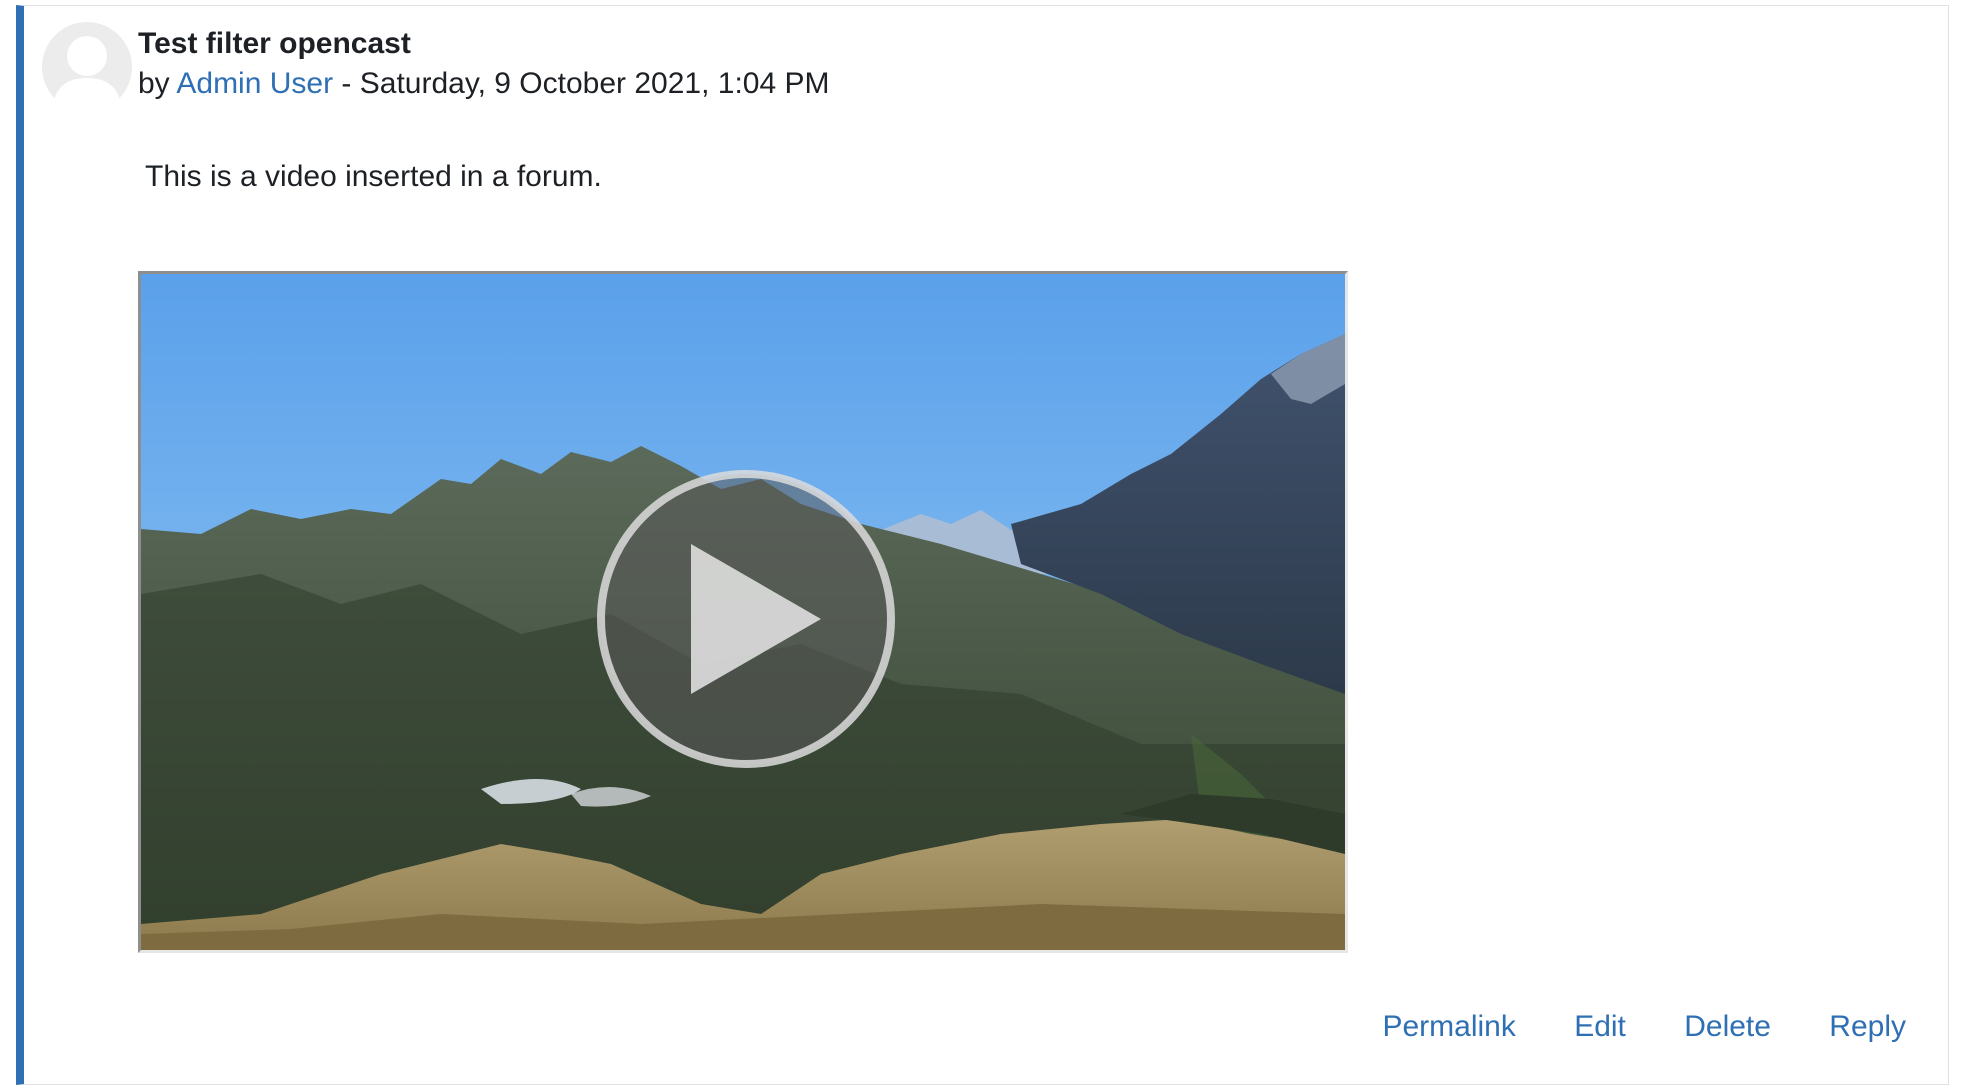 The height and width of the screenshot is (1092, 1968). What do you see at coordinates (746, 619) in the screenshot?
I see `play-icon` at bounding box center [746, 619].